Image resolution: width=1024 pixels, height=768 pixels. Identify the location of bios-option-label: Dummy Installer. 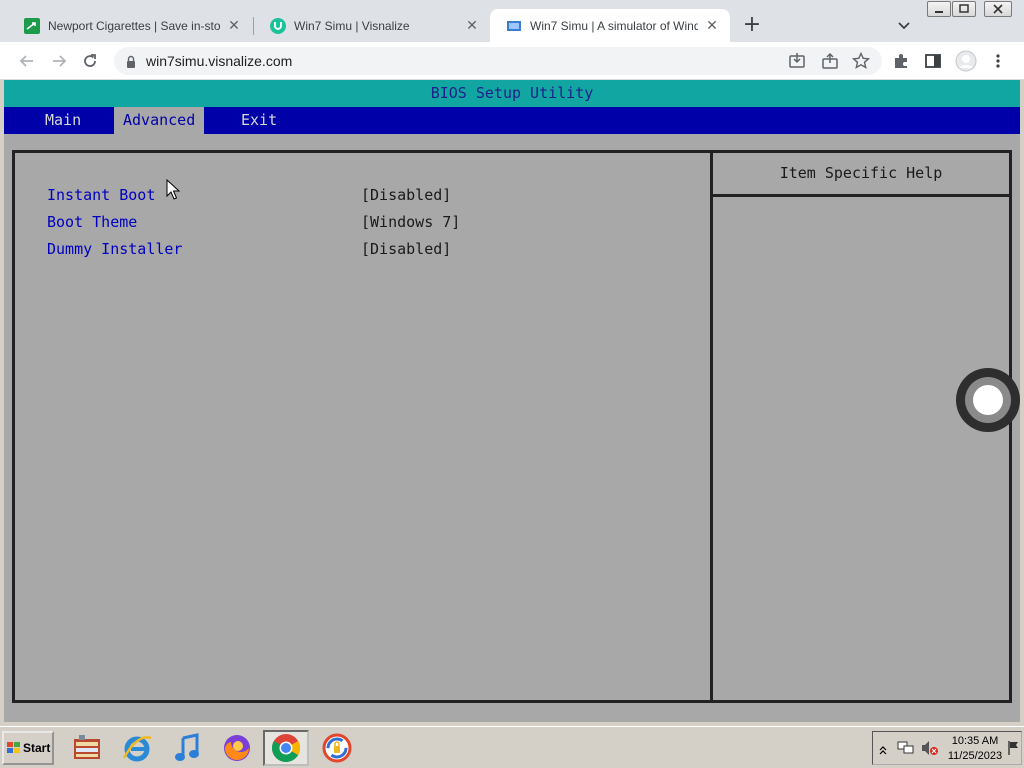
(114, 249).